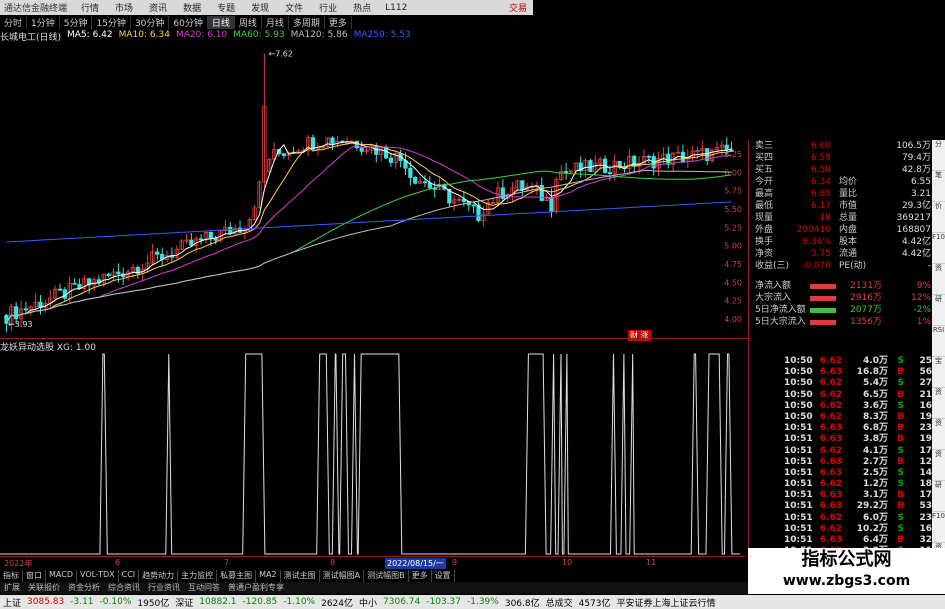 The width and height of the screenshot is (945, 609). What do you see at coordinates (43, 22) in the screenshot?
I see `period-tab: 1分钟` at bounding box center [43, 22].